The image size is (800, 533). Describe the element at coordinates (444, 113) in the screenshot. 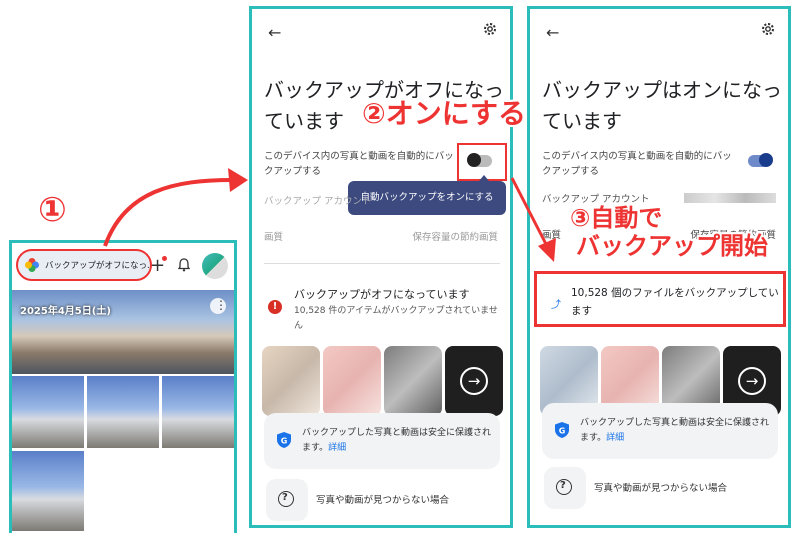

I see `annotation-step2: ②オンにする` at that location.